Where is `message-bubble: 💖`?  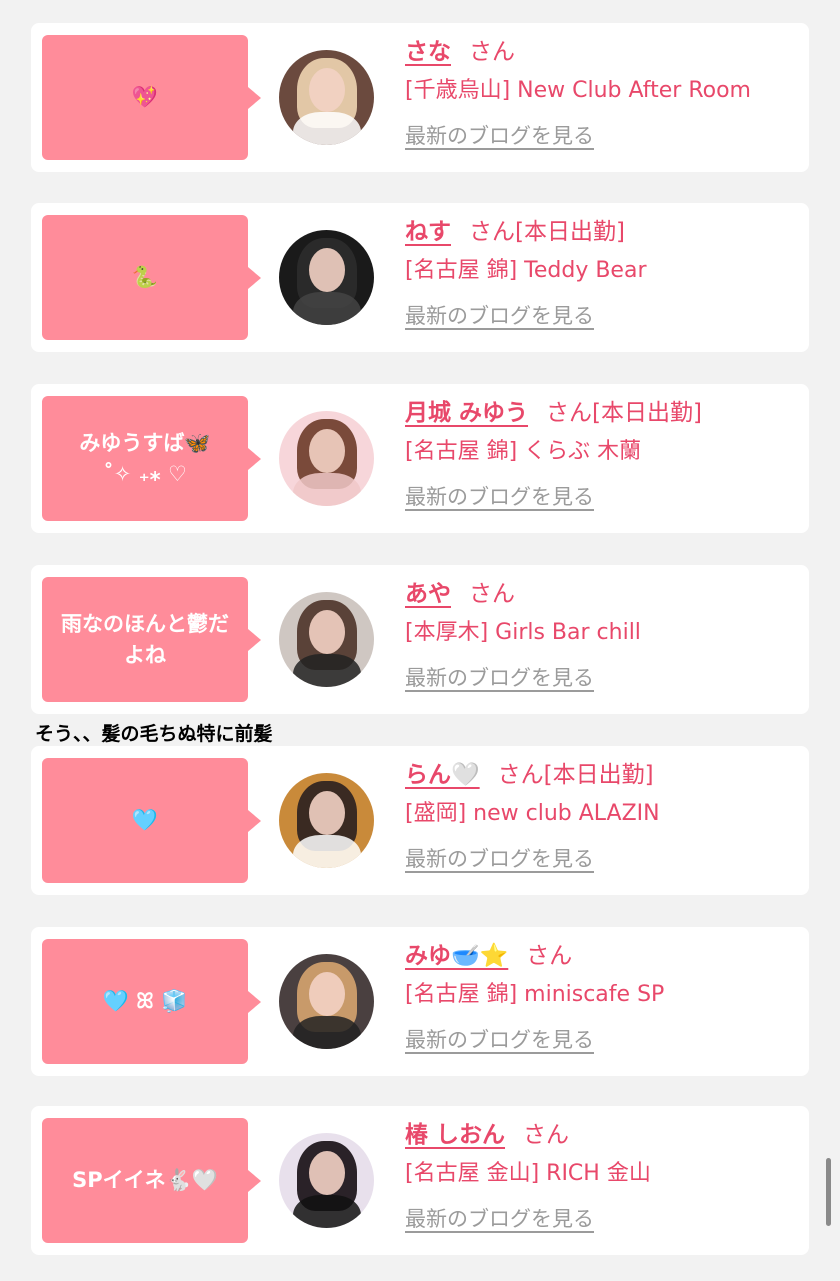 message-bubble: 💖 is located at coordinates (151, 97).